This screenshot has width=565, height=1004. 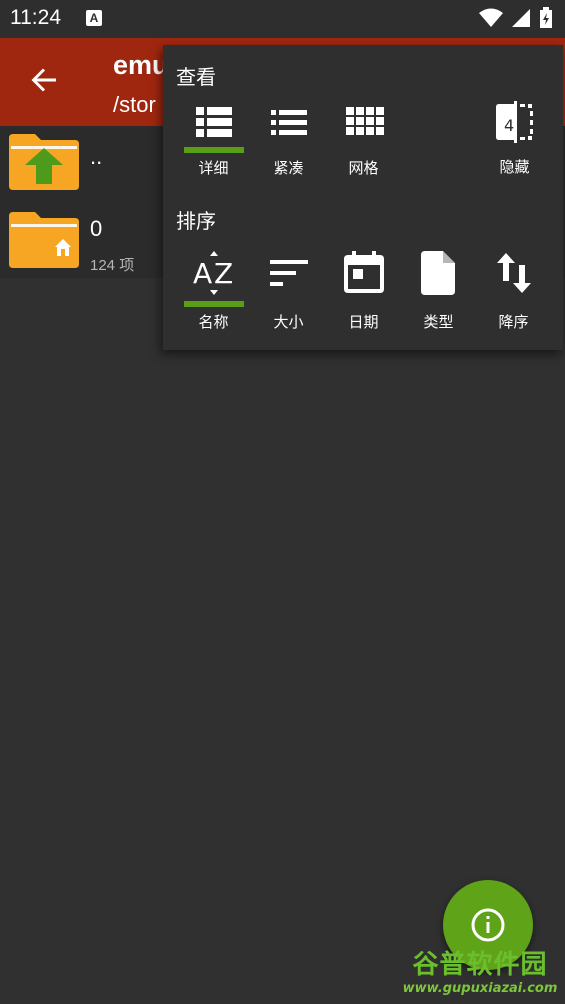 What do you see at coordinates (35, 17) in the screenshot?
I see `status-time: 11:24` at bounding box center [35, 17].